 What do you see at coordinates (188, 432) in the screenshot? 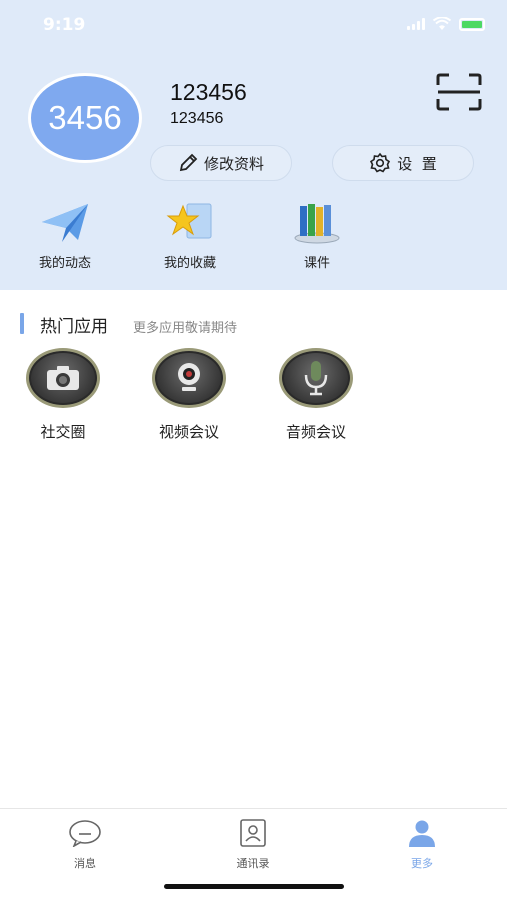
I see `app-label: 视频会议` at bounding box center [188, 432].